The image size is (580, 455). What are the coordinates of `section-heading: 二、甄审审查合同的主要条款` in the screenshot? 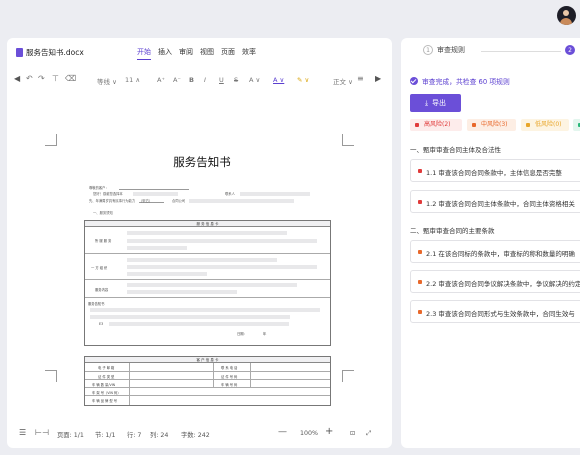 It's located at (452, 231).